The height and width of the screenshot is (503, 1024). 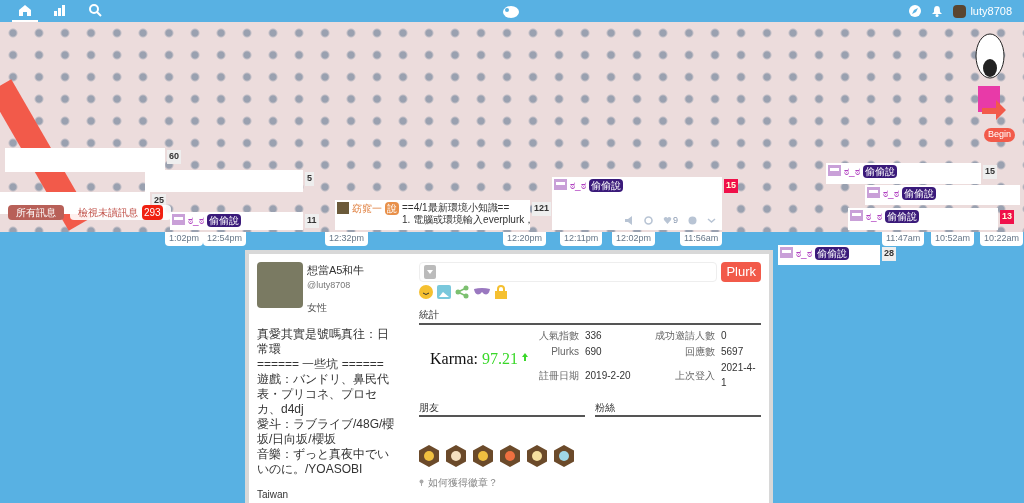 What do you see at coordinates (317, 308) in the screenshot?
I see `gender: 女性` at bounding box center [317, 308].